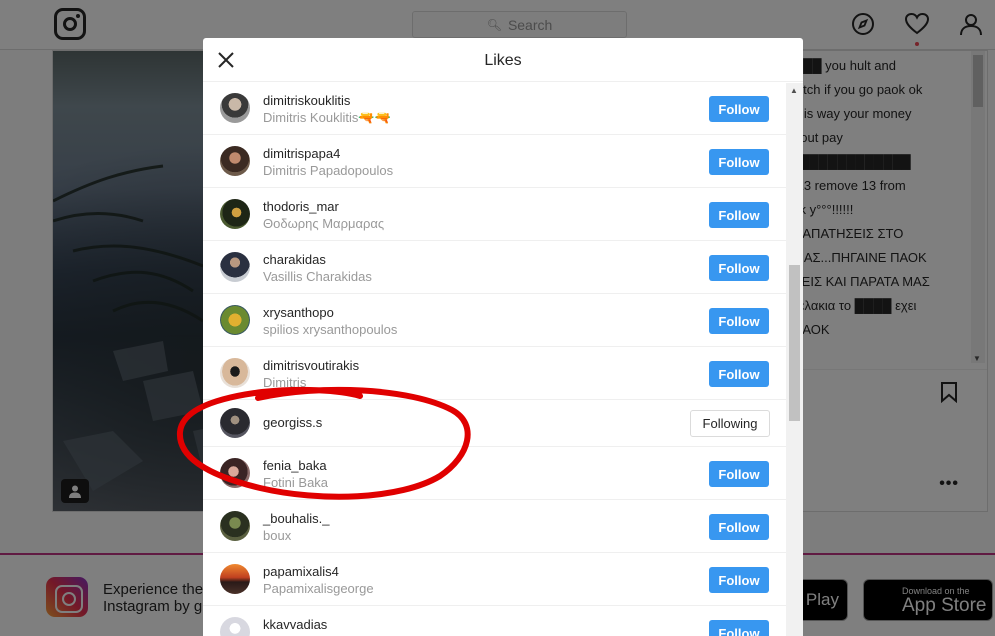 The width and height of the screenshot is (995, 636). Describe the element at coordinates (328, 170) in the screenshot. I see `full-name: Dimitris Papadopoulos` at that location.